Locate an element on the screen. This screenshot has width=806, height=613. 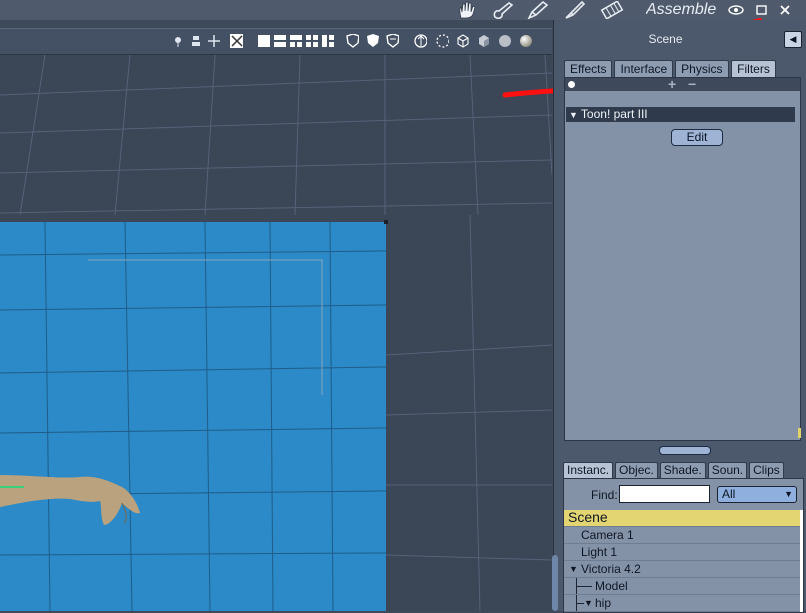
pin-icon: ◀ is located at coordinates (793, 39).